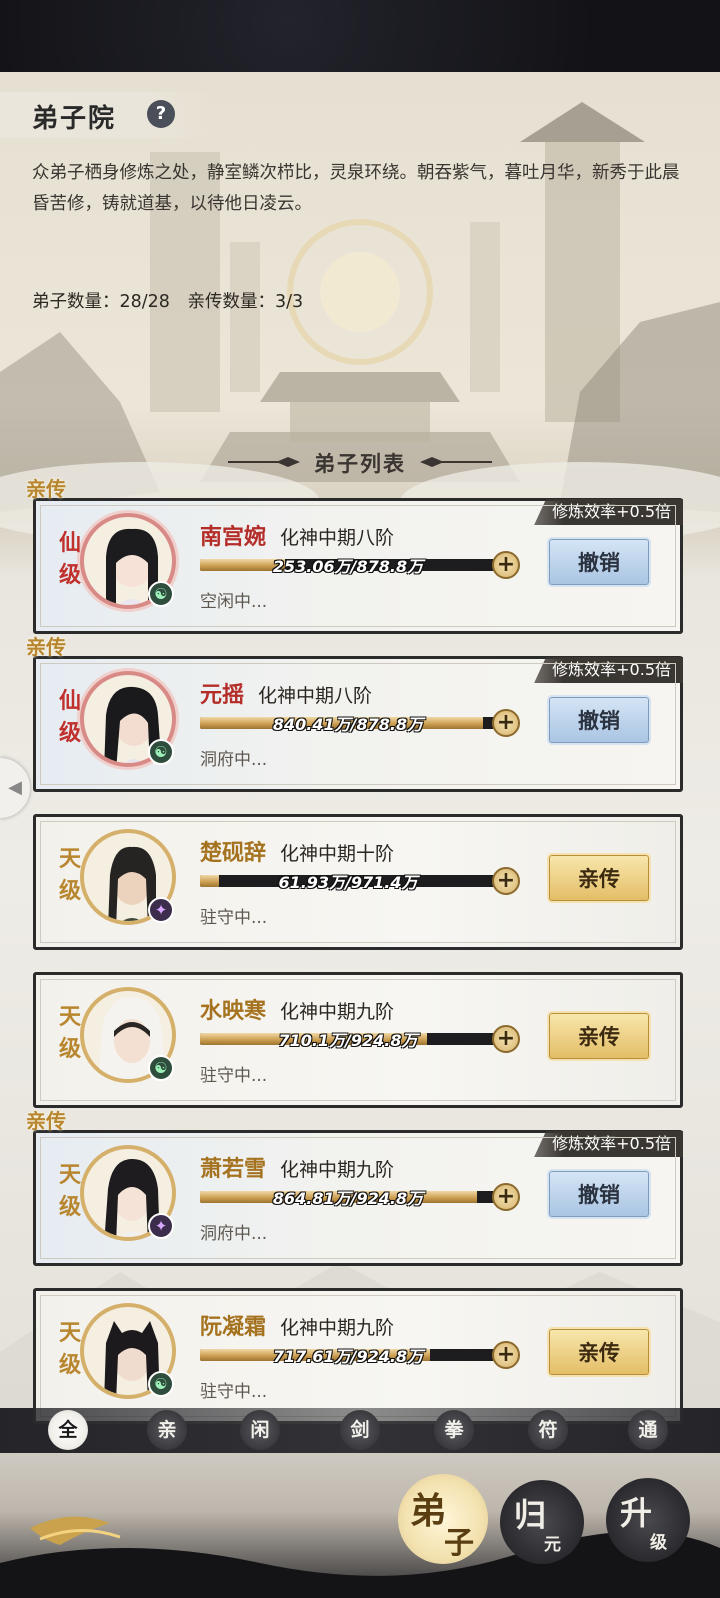 The image size is (720, 1598). I want to click on nav-guiyuan-button: 归 元, so click(542, 1522).